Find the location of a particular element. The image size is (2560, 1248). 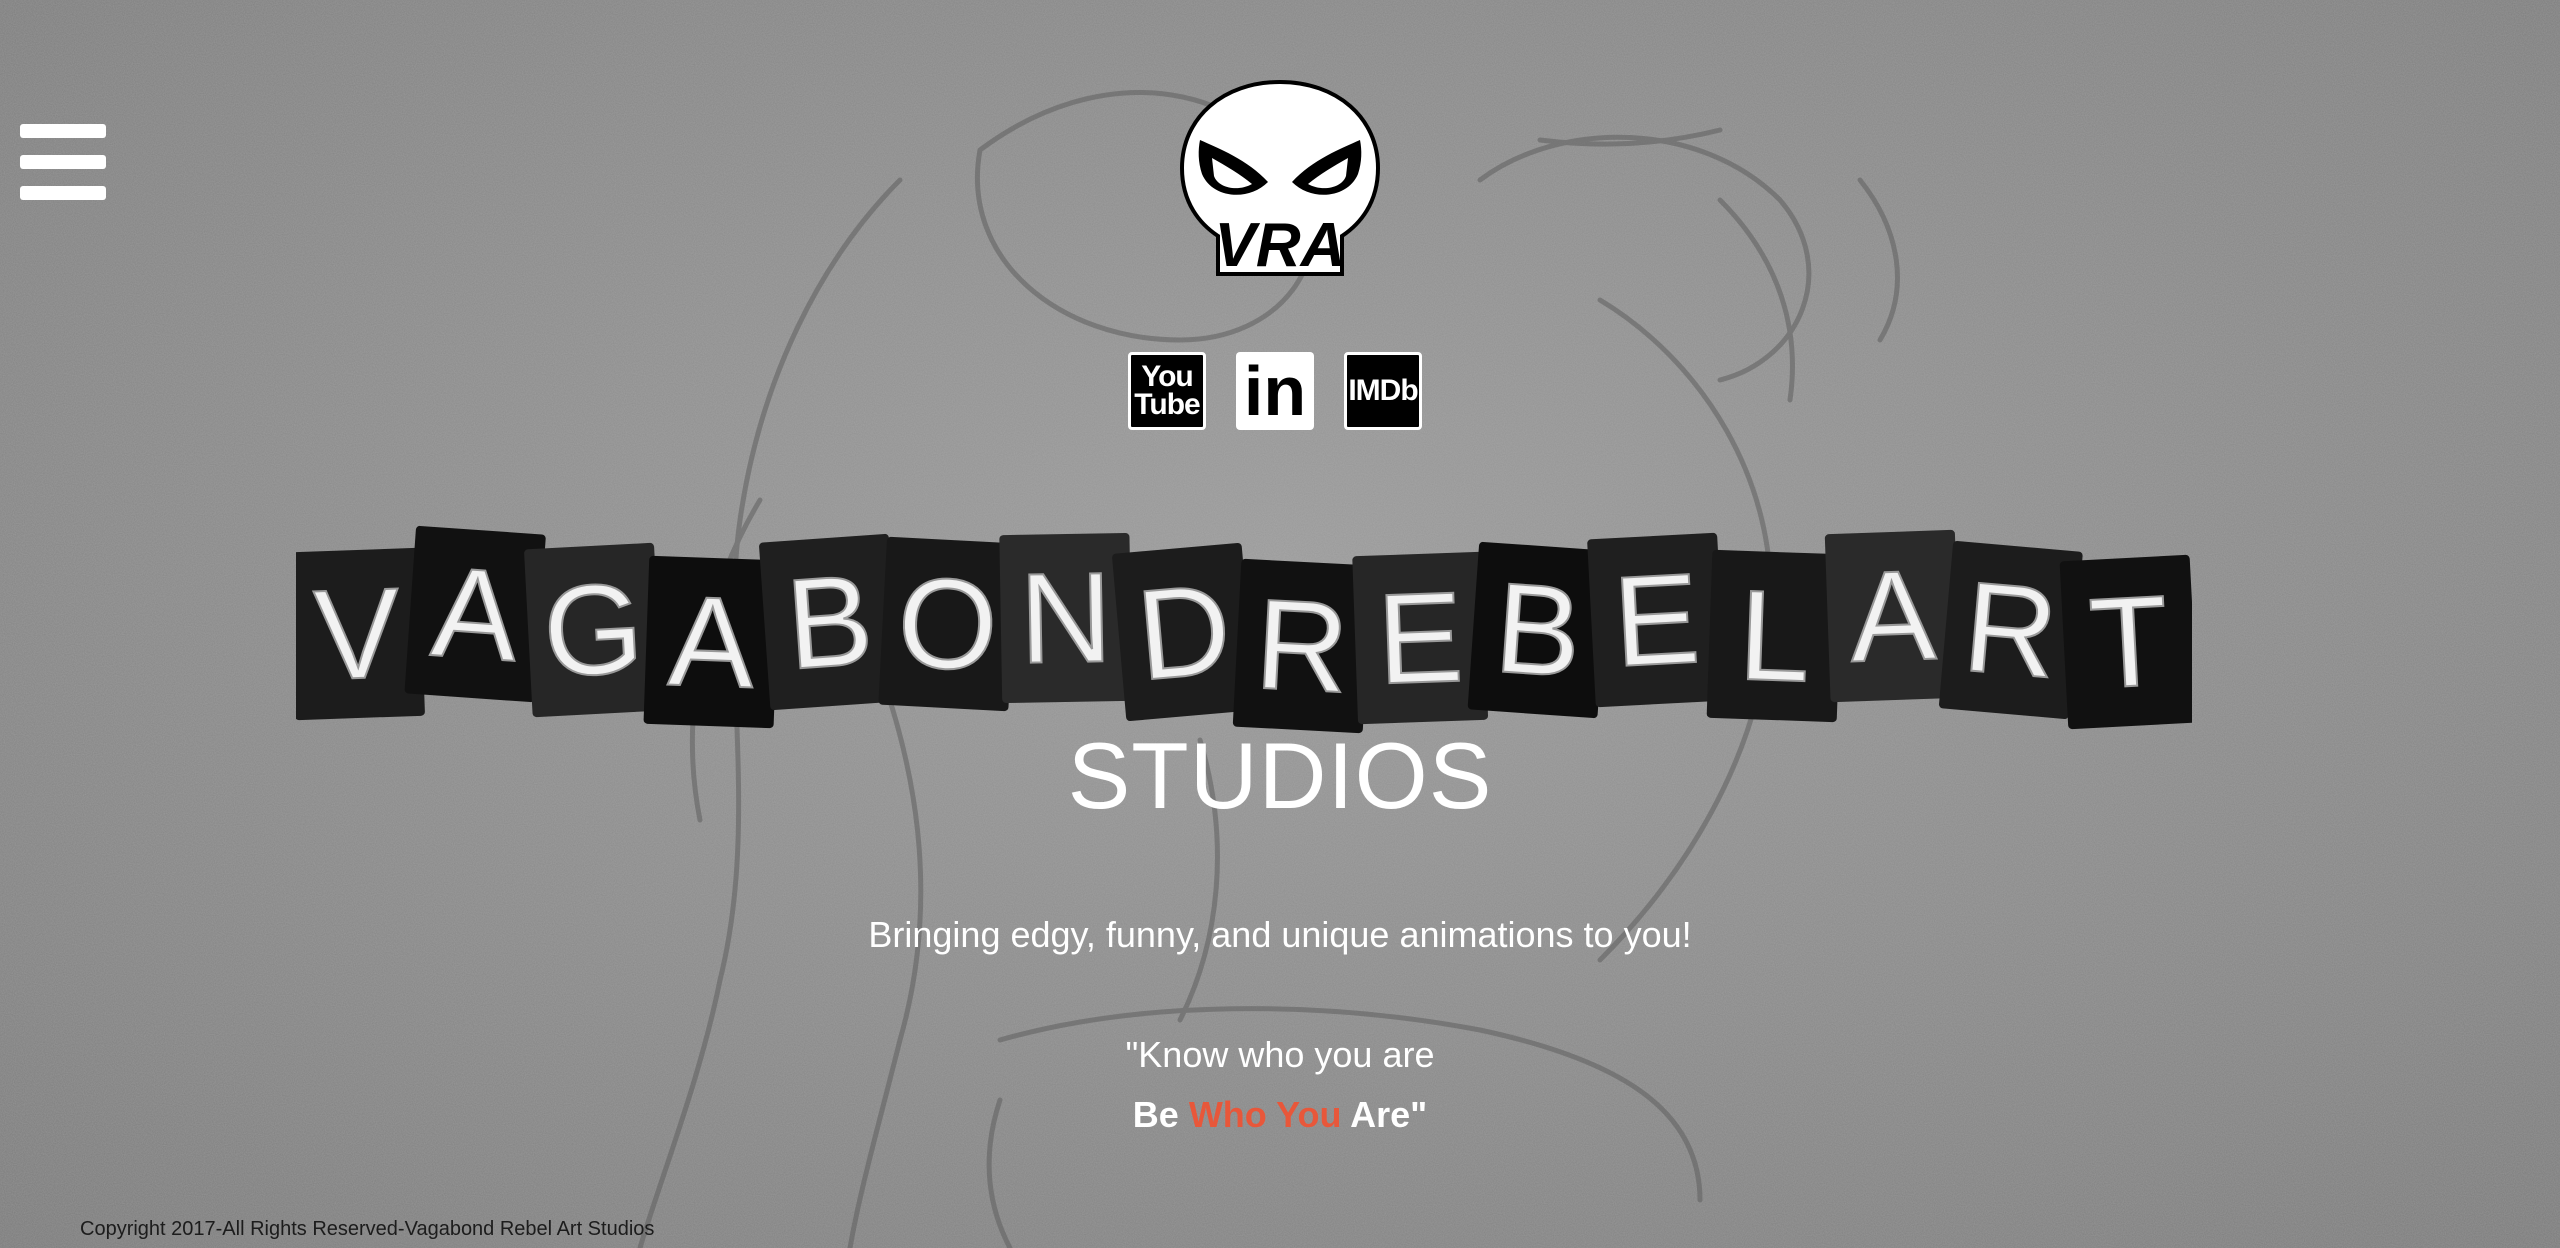

youtube-icon: You Tube is located at coordinates (1167, 391).